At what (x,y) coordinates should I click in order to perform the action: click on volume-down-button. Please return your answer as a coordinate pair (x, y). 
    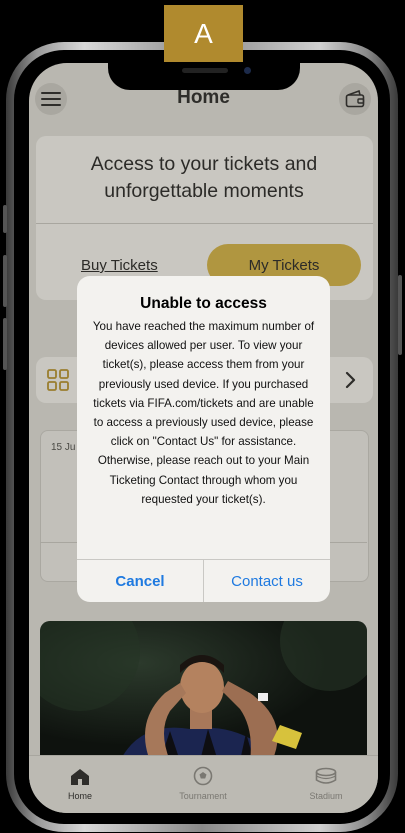
    Looking at the image, I should click on (5, 344).